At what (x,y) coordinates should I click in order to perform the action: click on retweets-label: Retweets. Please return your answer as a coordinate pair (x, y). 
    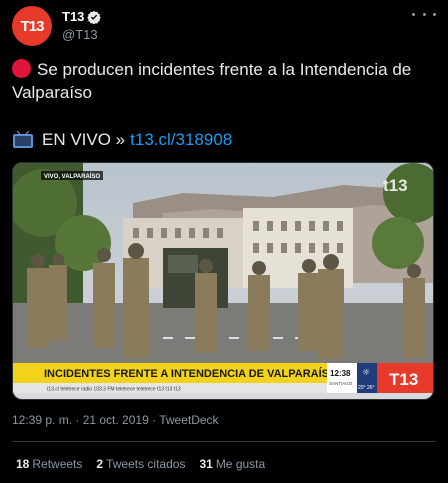
    Looking at the image, I should click on (57, 464).